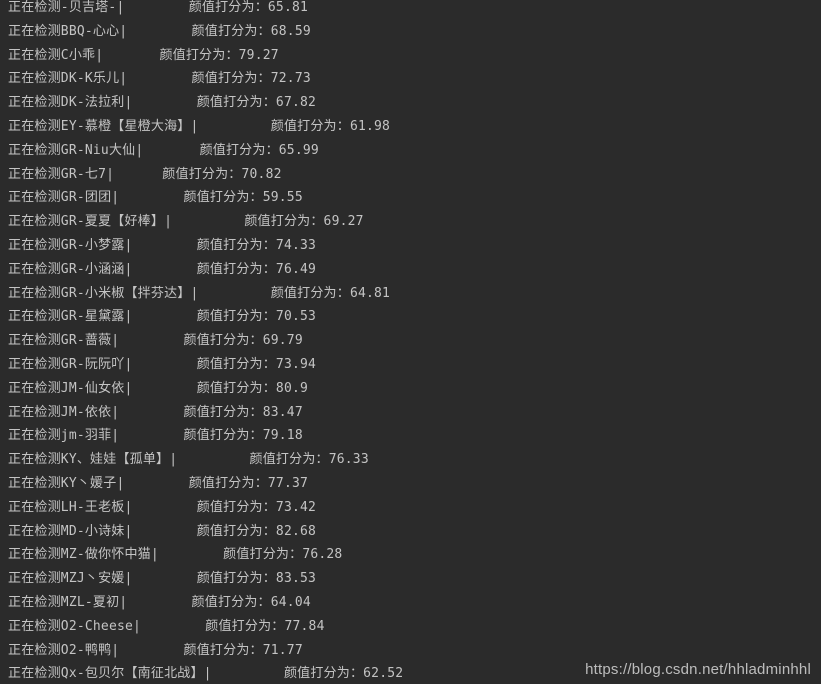  What do you see at coordinates (158, 483) in the screenshot?
I see `console-line: 正在检测KY丶媛子| 颜值打分为：77.37` at bounding box center [158, 483].